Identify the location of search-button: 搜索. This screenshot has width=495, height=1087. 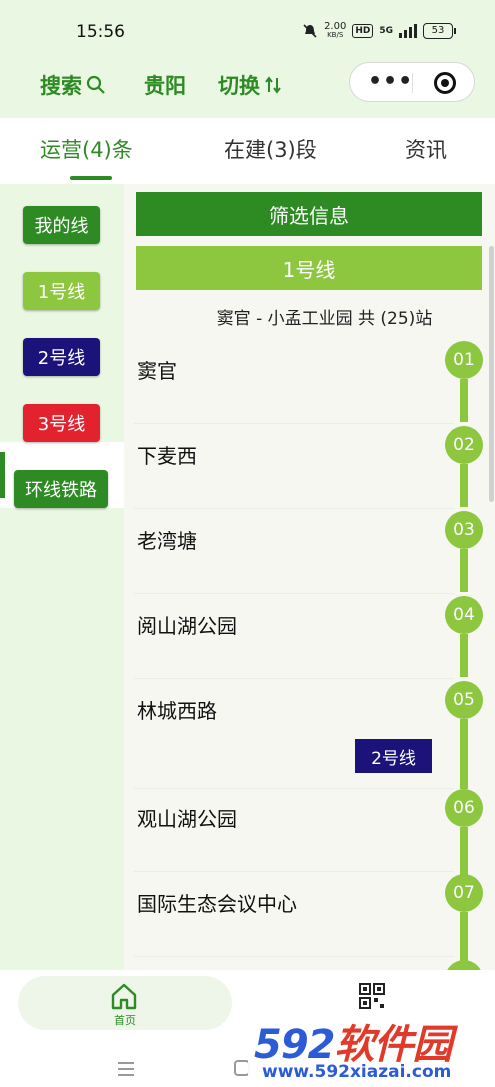
(73, 85).